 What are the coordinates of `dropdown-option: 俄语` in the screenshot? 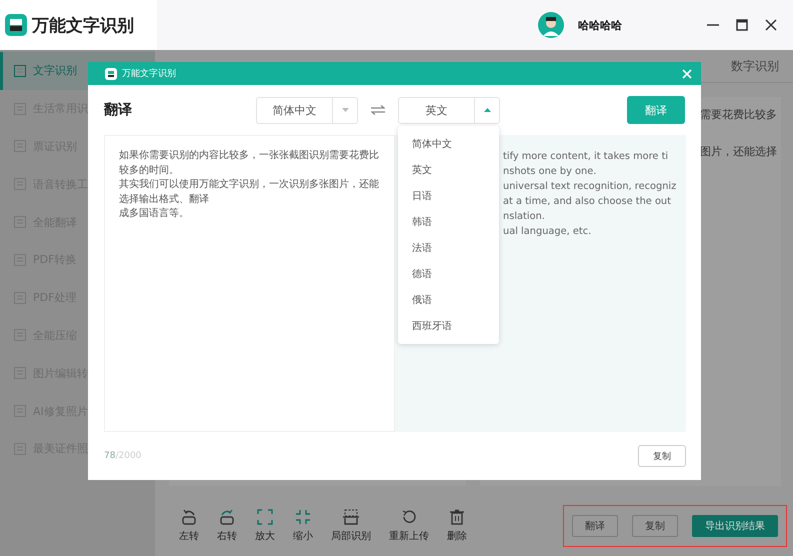 It's located at (448, 299).